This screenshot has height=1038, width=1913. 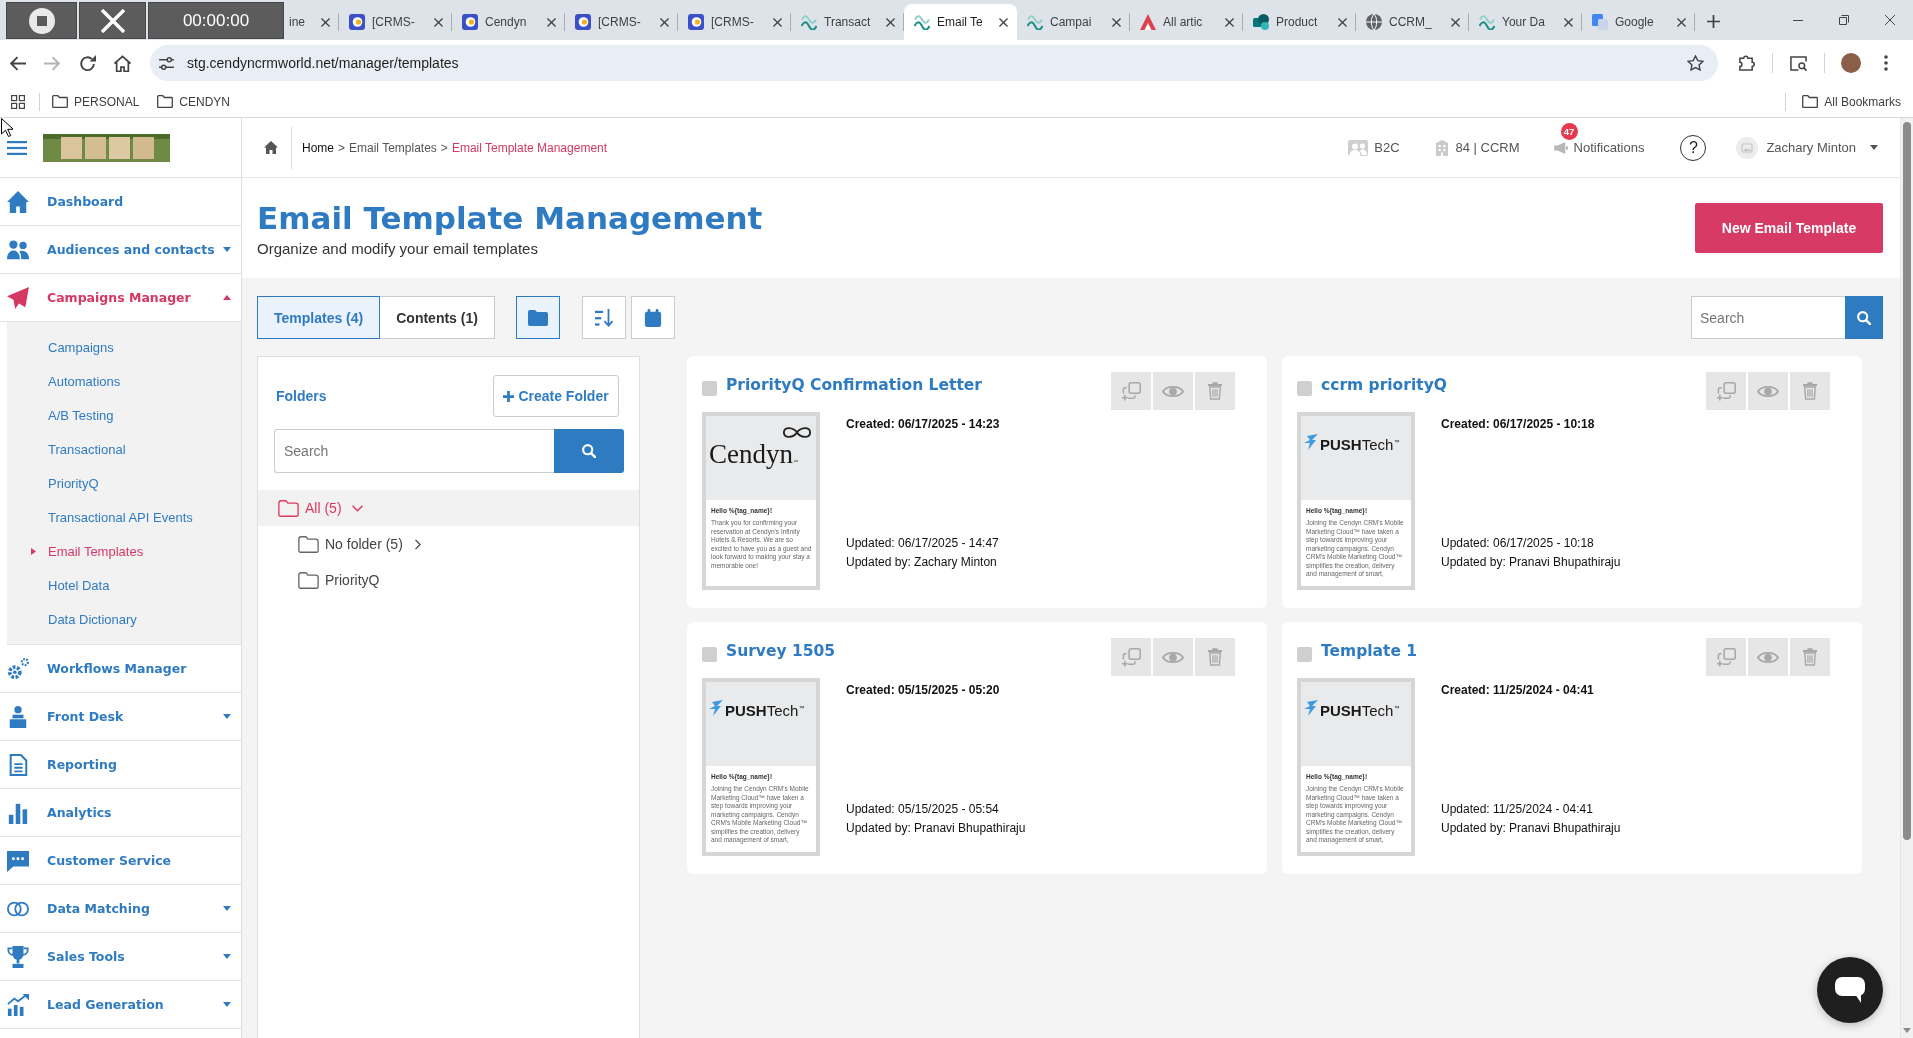 I want to click on browser-tab: Product, so click(x=1299, y=22).